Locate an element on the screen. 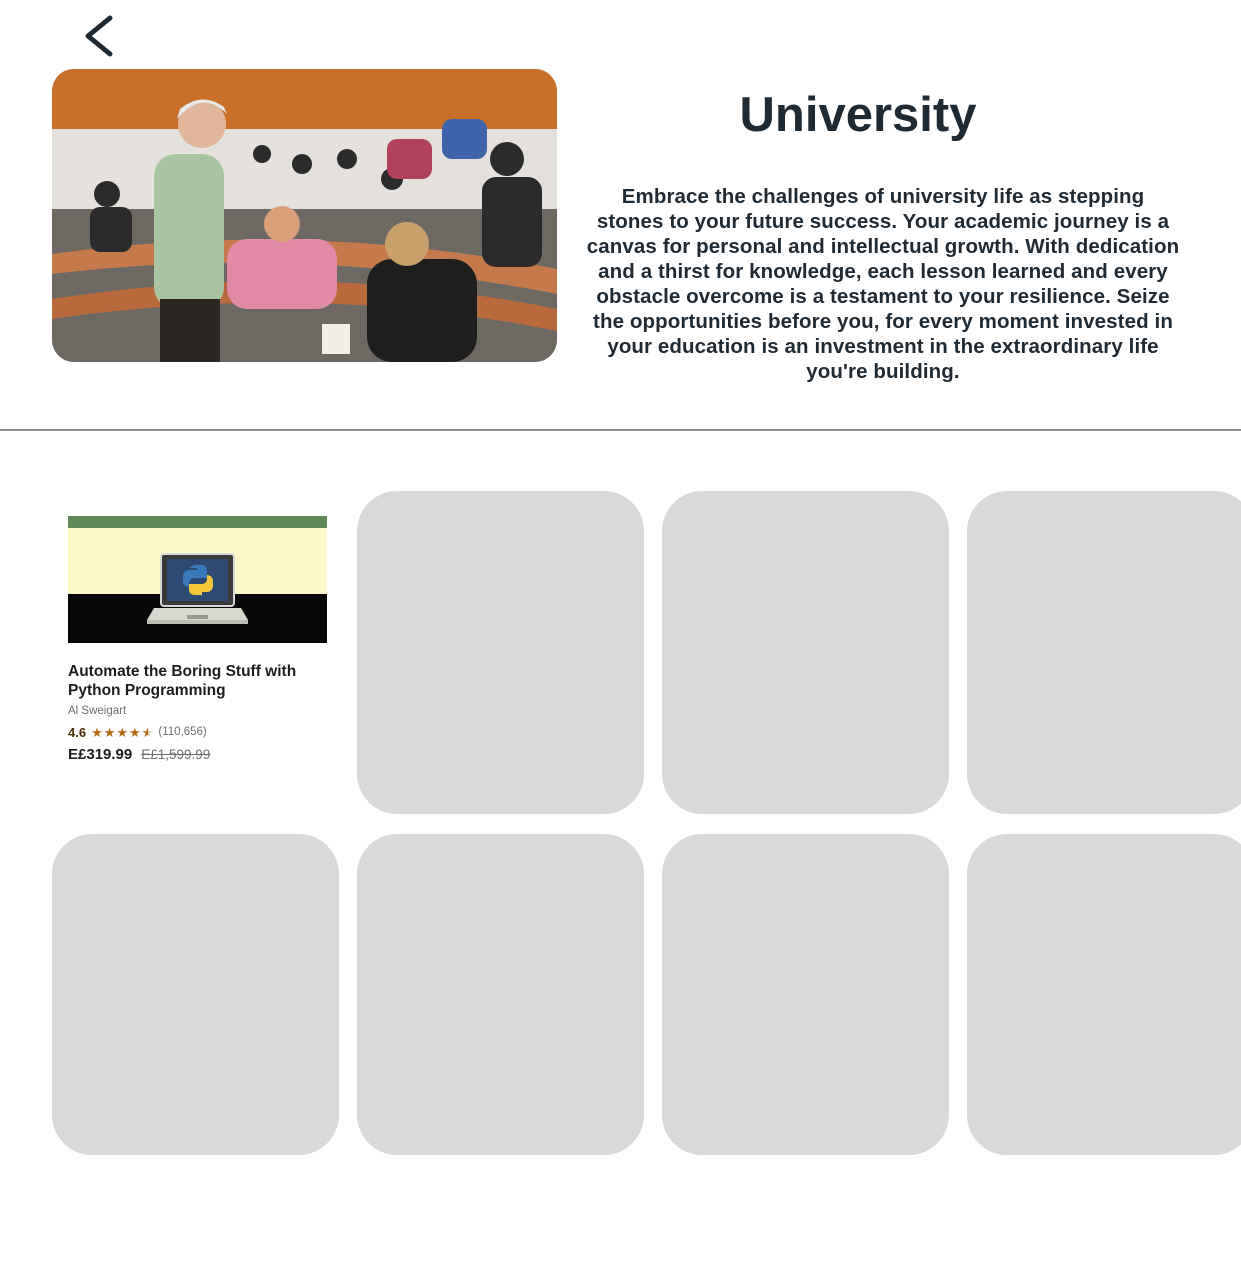  course-author: Al Sweigart is located at coordinates (97, 711).